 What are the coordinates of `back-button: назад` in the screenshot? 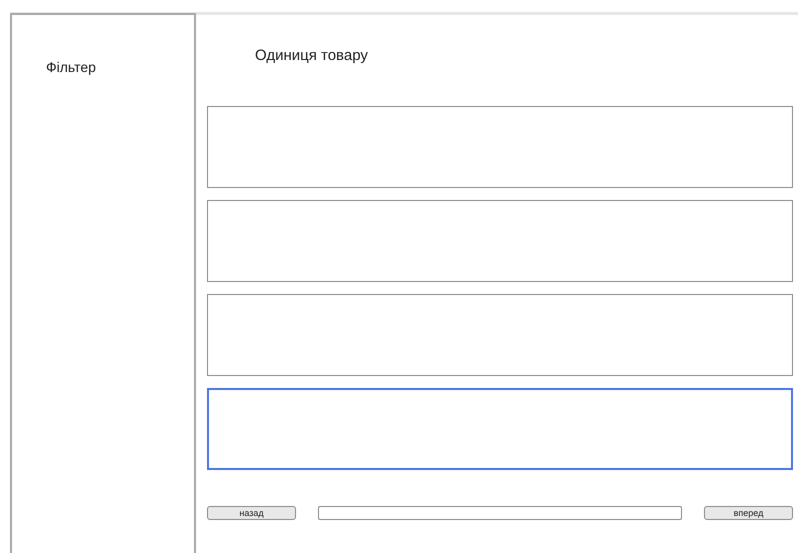 It's located at (251, 513).